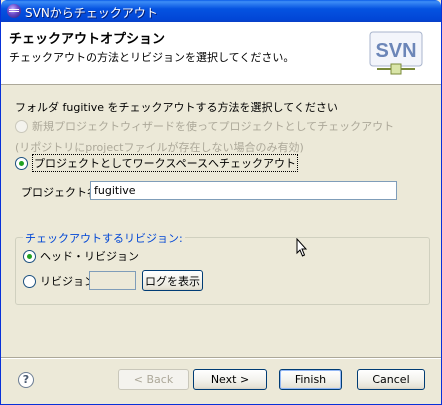 The width and height of the screenshot is (442, 405). What do you see at coordinates (243, 190) in the screenshot?
I see `project-name-input` at bounding box center [243, 190].